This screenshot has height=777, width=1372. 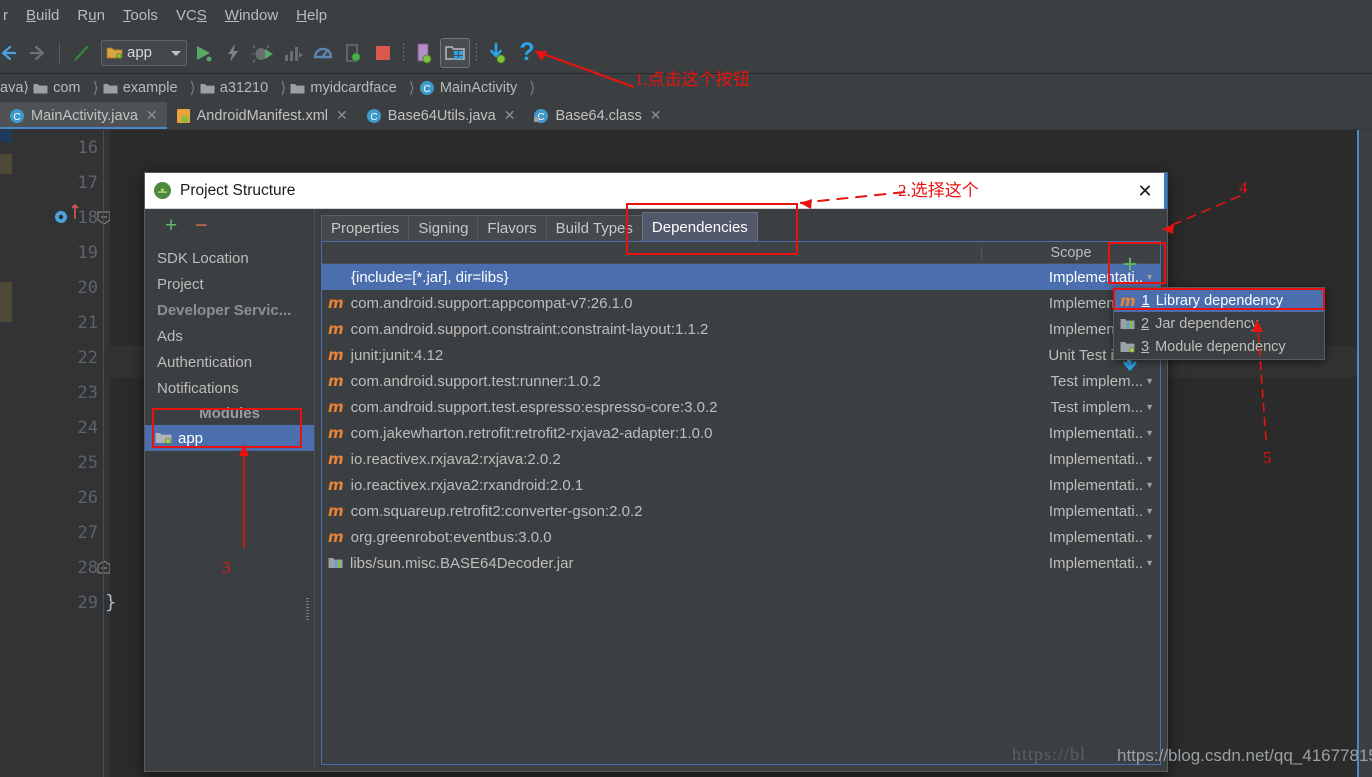 What do you see at coordinates (1149, 433) in the screenshot?
I see `chevron-down-icon: ▼` at bounding box center [1149, 433].